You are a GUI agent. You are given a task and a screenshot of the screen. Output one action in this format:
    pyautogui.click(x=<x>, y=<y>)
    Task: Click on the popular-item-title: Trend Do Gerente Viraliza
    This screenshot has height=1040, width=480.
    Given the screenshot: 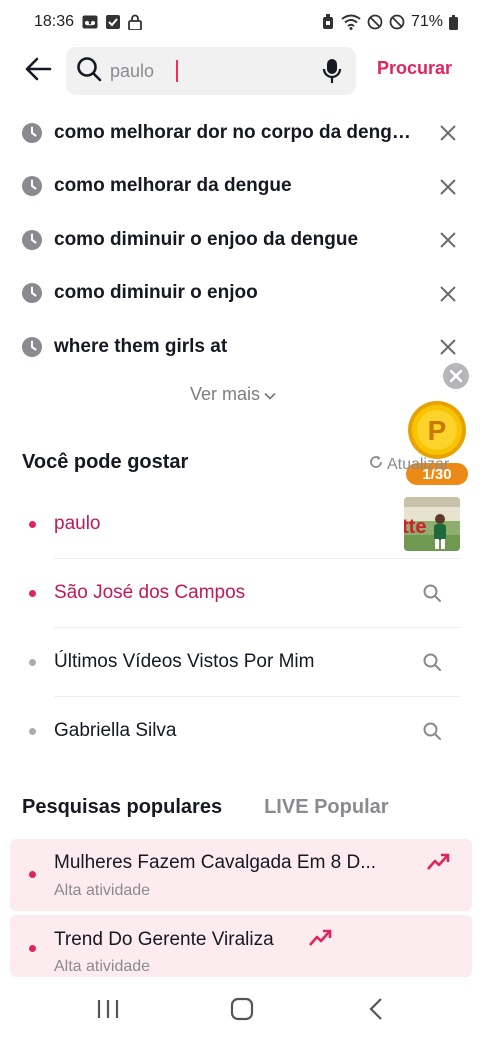 What is the action you would take?
    pyautogui.click(x=164, y=939)
    